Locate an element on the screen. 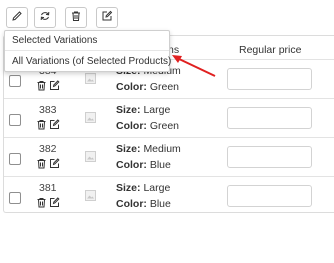 Image resolution: width=334 pixels, height=263 pixels. annotation-arrow-icon is located at coordinates (194, 66).